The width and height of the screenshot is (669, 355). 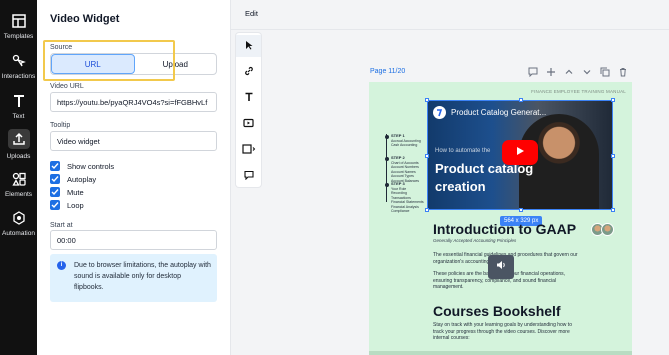 What do you see at coordinates (60, 125) in the screenshot?
I see `tooltip-label: Tooltip` at bounding box center [60, 125].